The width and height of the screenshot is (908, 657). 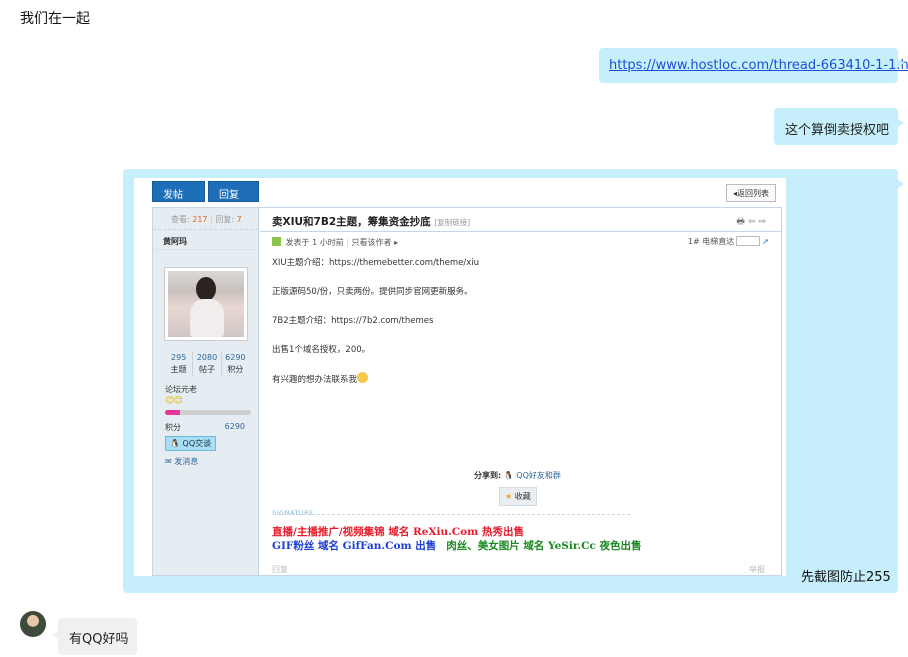 What do you see at coordinates (363, 377) in the screenshot?
I see `smile-emoji-icon` at bounding box center [363, 377].